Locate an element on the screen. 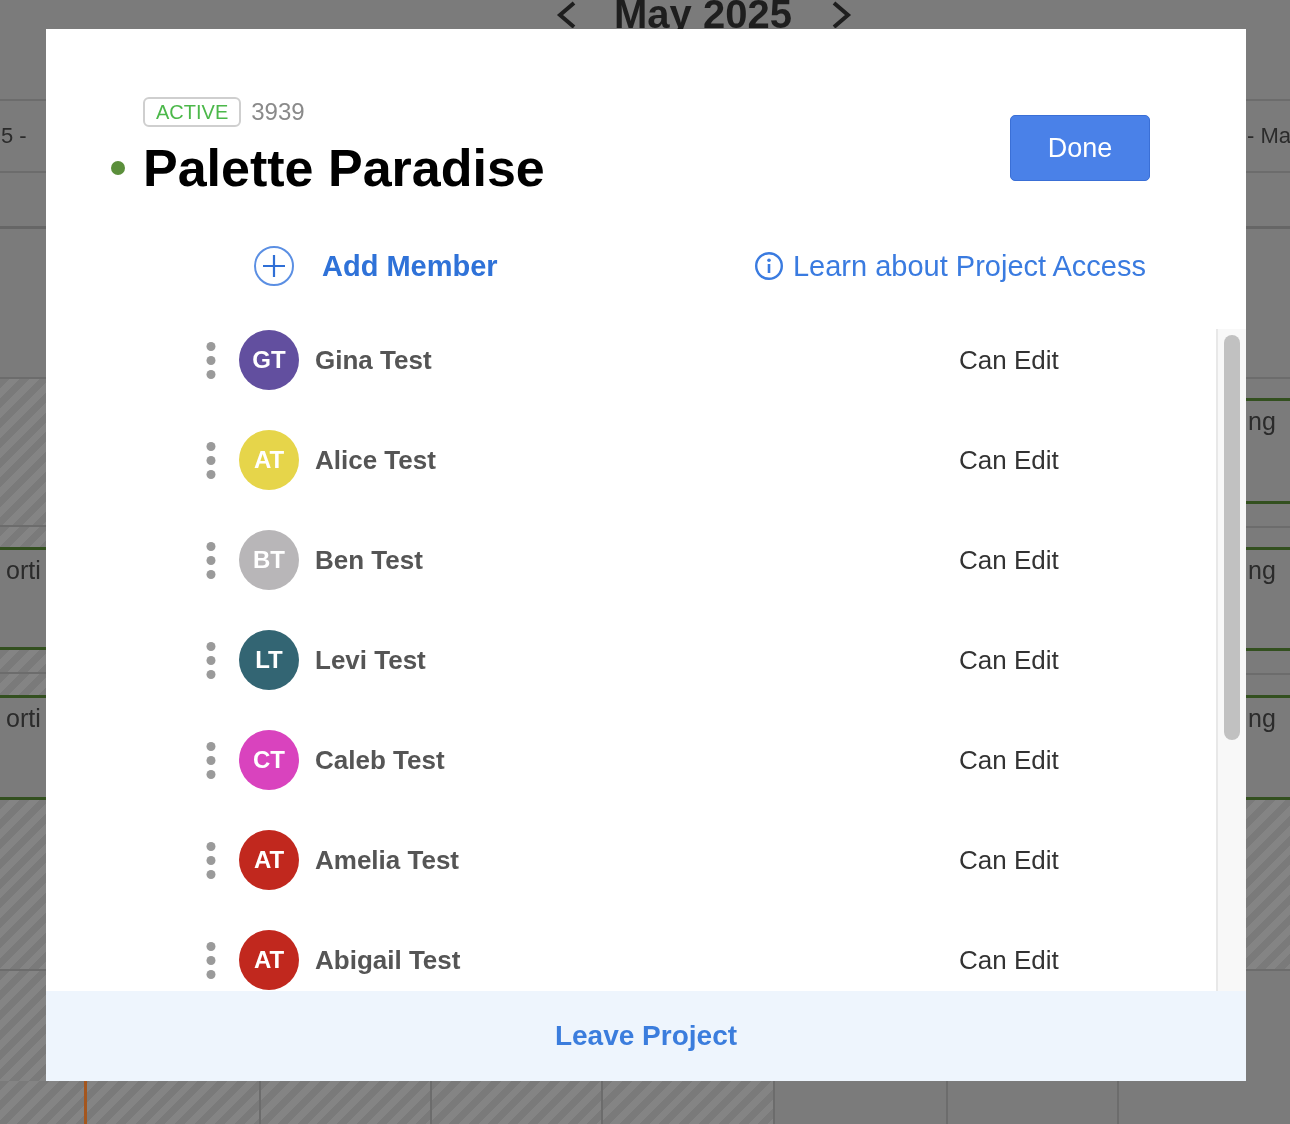 The width and height of the screenshot is (1290, 1124). member-name: Caleb Test is located at coordinates (380, 760).